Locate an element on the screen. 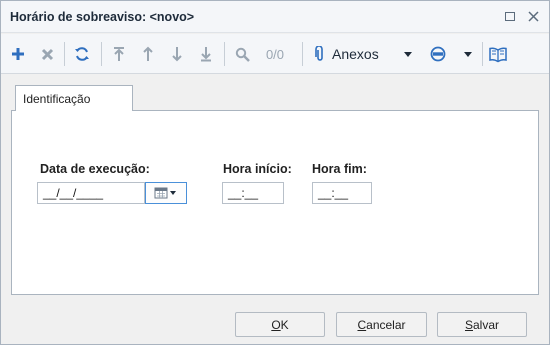 Image resolution: width=550 pixels, height=345 pixels. window-title: Horário de sobreaviso: <novo> is located at coordinates (102, 17).